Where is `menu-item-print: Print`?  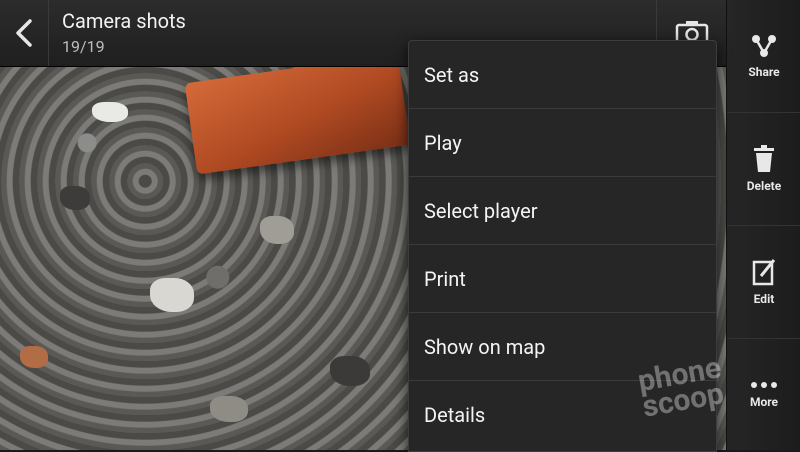
menu-item-print: Print is located at coordinates (562, 279).